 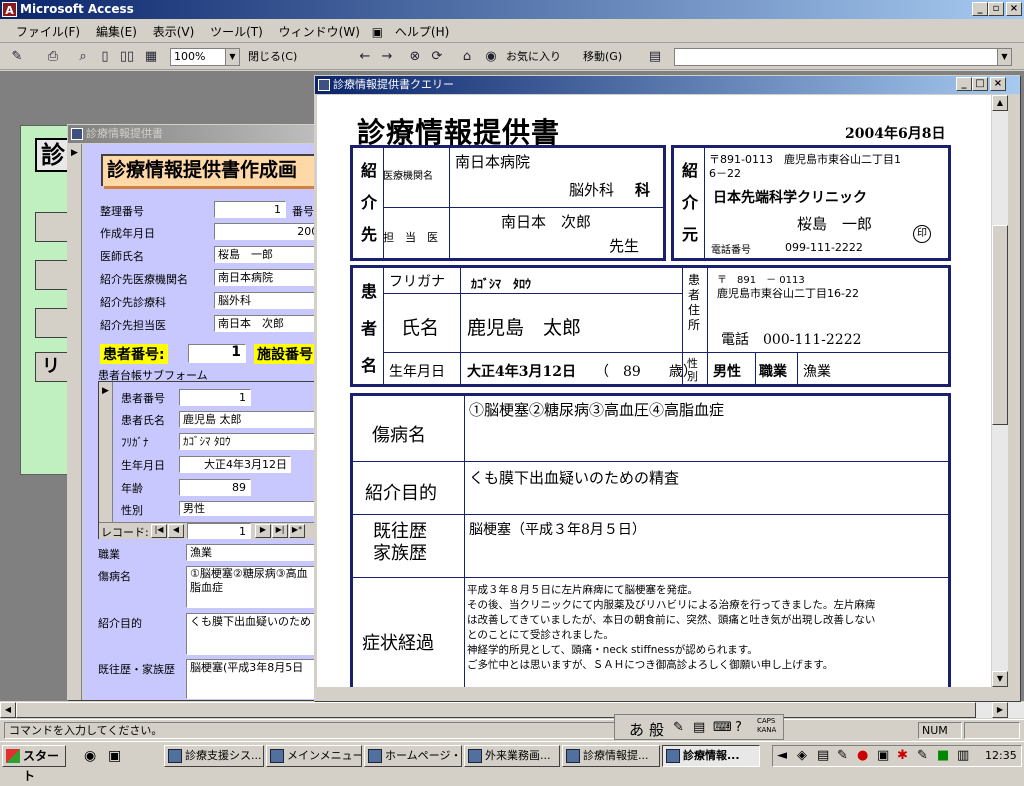 I want to click on patient-no-input: 1, so click(x=217, y=353).